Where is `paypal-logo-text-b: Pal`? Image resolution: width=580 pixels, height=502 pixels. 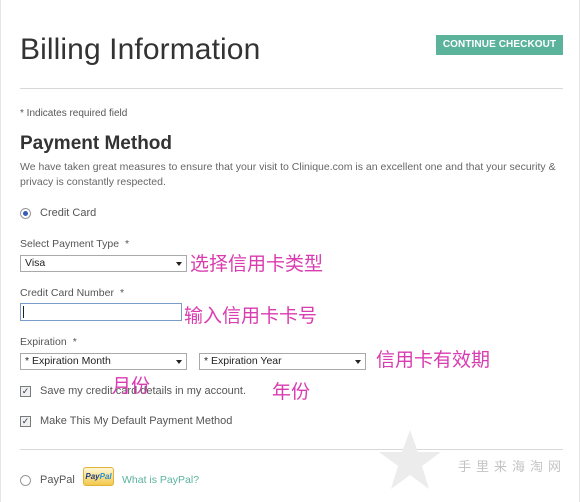 paypal-logo-text-b: Pal is located at coordinates (105, 476).